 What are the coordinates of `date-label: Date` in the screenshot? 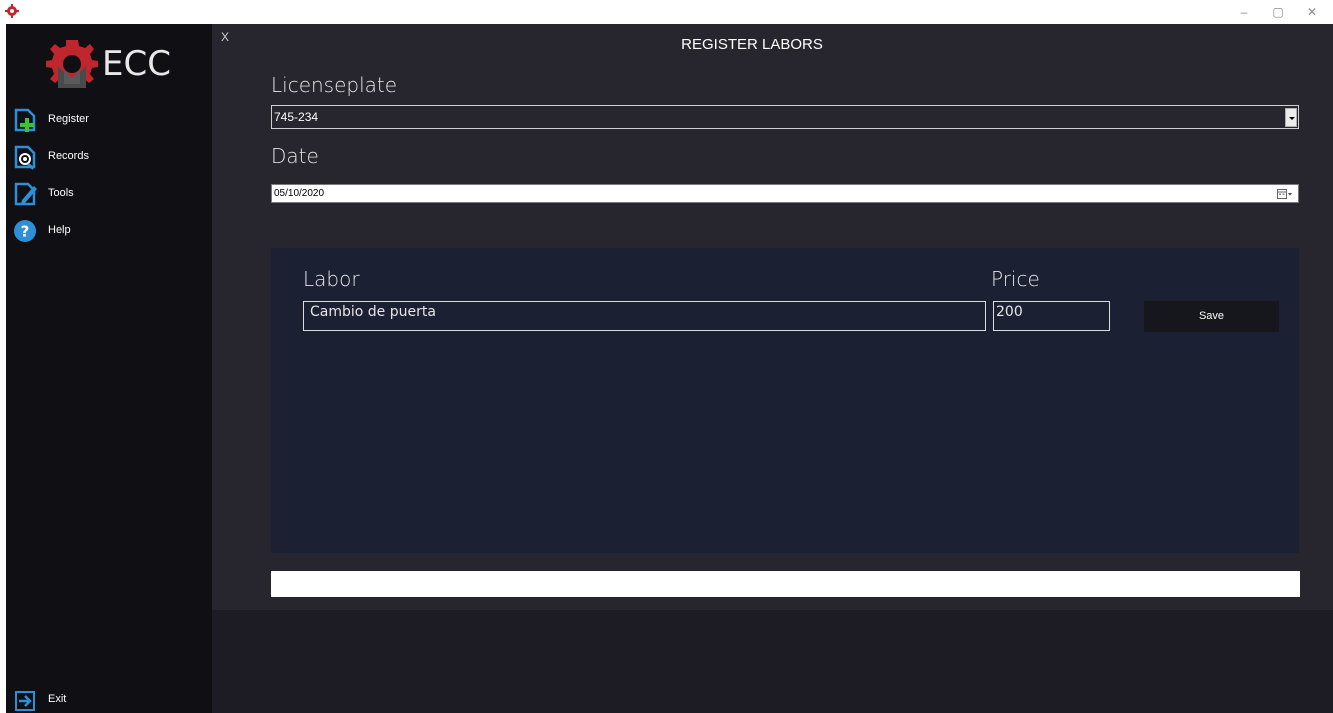 It's located at (295, 156).